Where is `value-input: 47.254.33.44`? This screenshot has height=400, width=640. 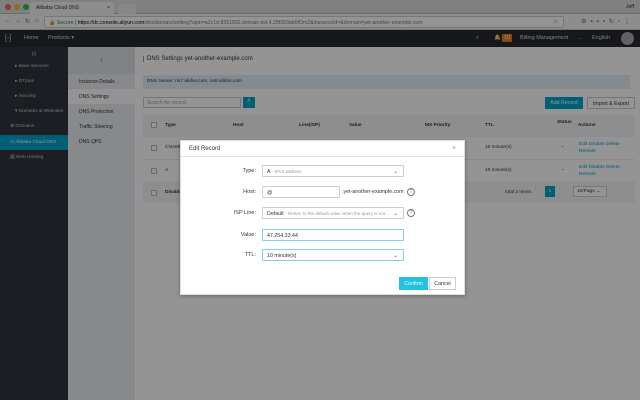 value-input: 47.254.33.44 is located at coordinates (333, 235).